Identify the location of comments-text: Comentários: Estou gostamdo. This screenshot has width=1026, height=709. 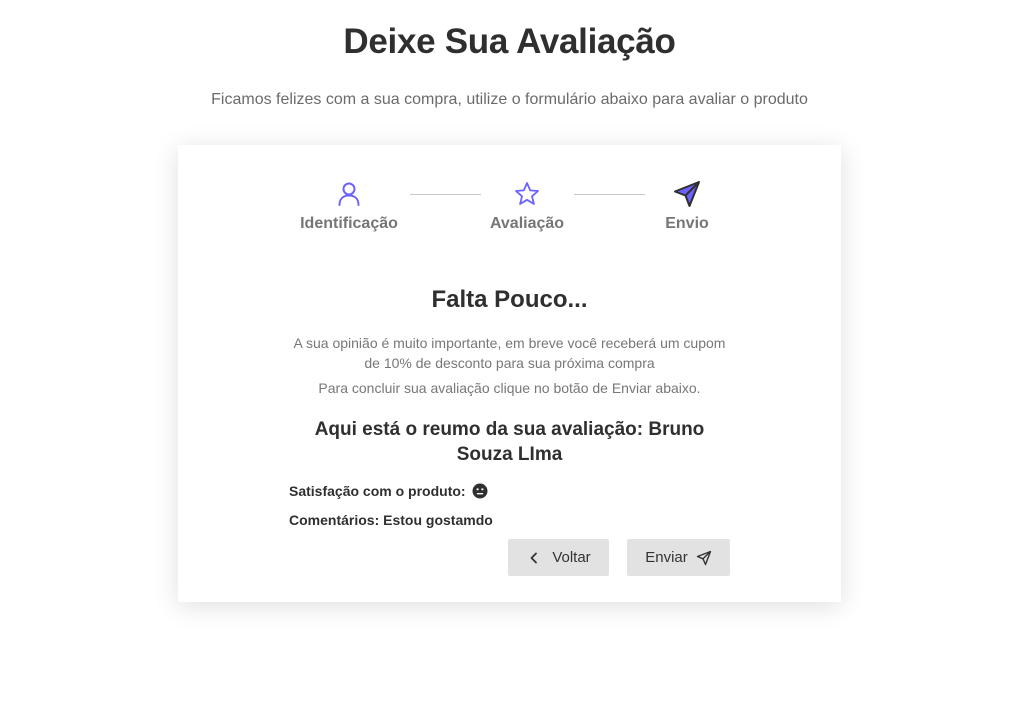
(391, 520).